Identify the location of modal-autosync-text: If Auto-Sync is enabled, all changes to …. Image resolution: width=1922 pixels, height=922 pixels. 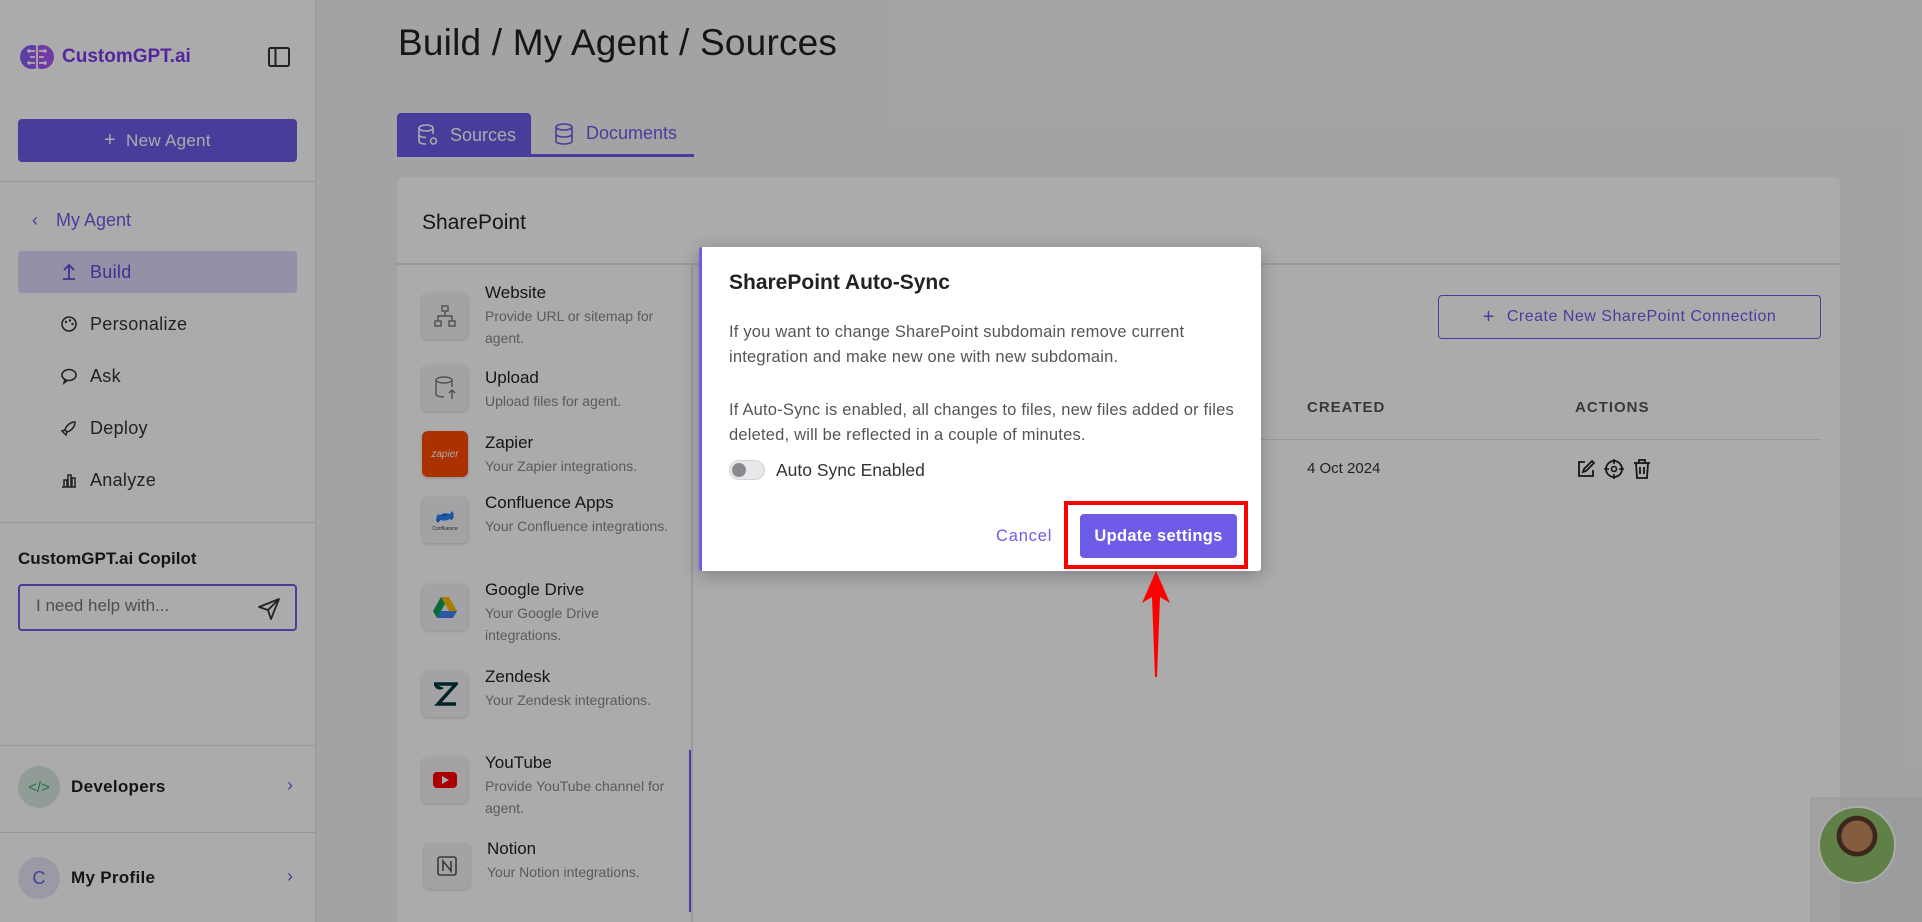
(981, 422).